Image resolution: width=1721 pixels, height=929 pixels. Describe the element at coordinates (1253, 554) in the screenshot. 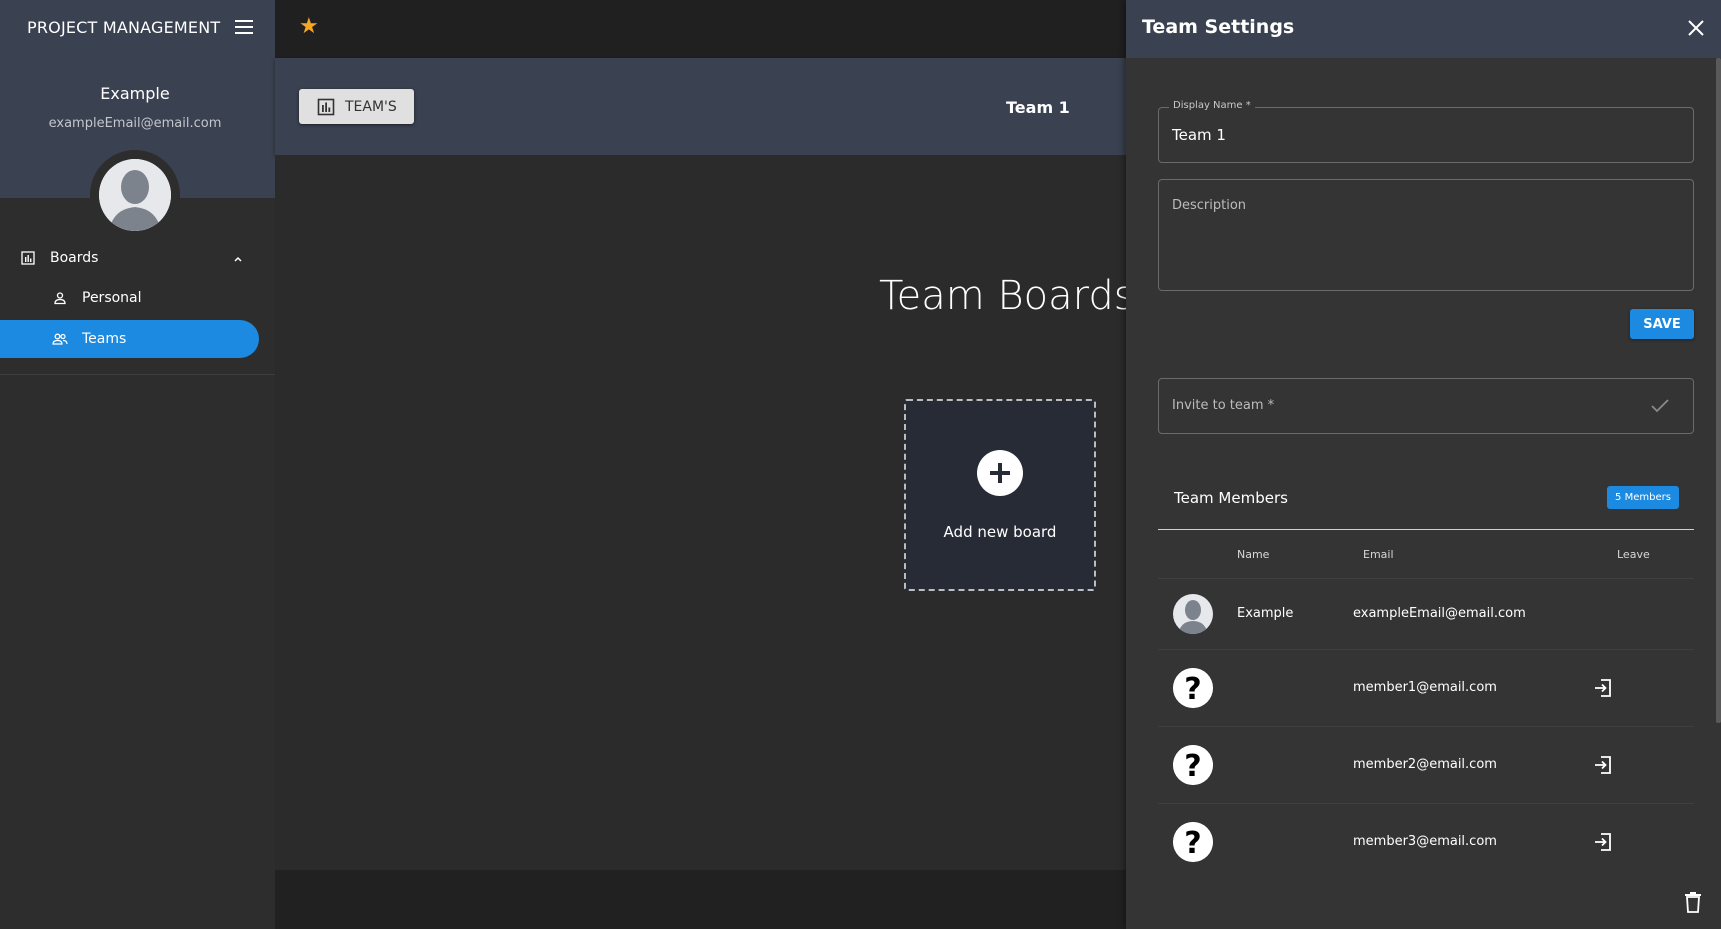

I see `column-header-name: Name` at that location.